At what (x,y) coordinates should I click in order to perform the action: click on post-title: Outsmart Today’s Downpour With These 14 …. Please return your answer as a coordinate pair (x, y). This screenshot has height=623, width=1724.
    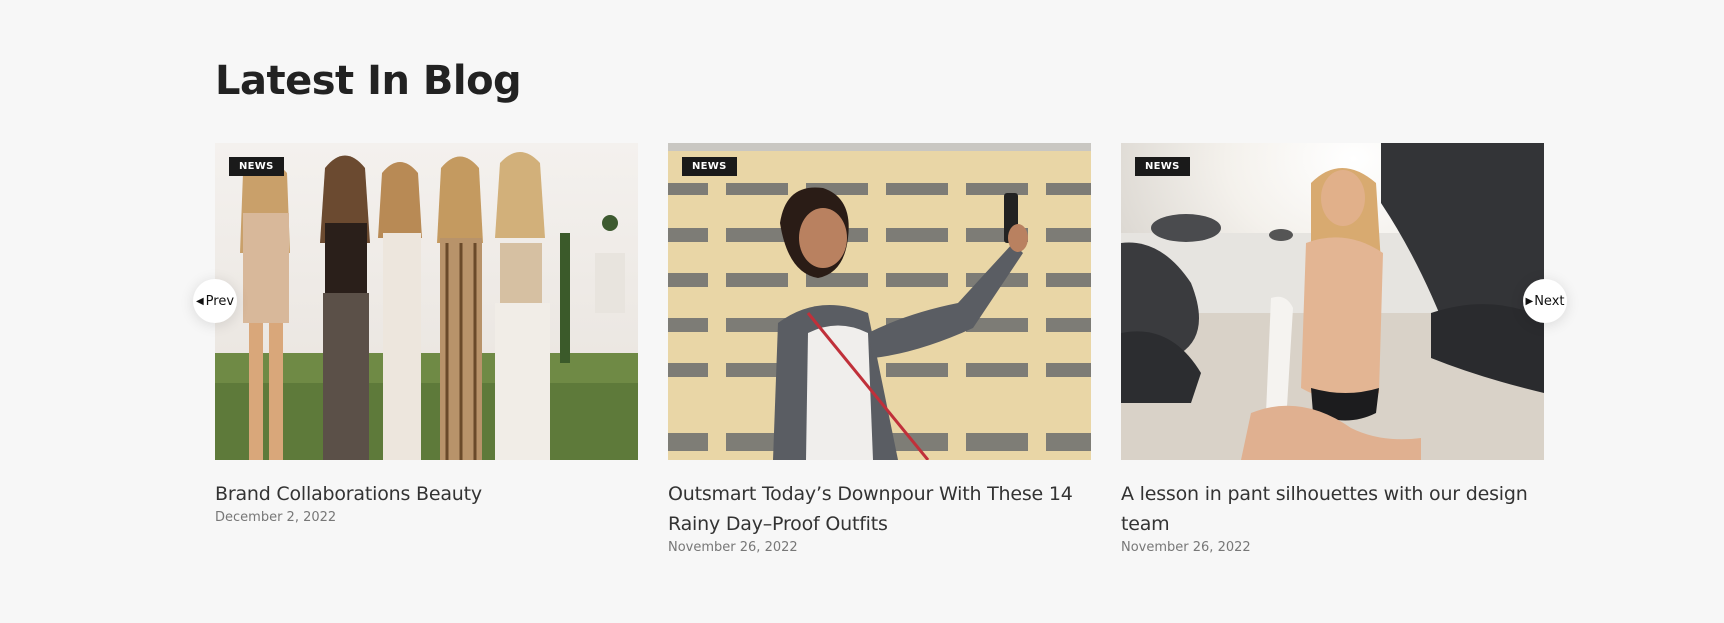
    Looking at the image, I should click on (879, 509).